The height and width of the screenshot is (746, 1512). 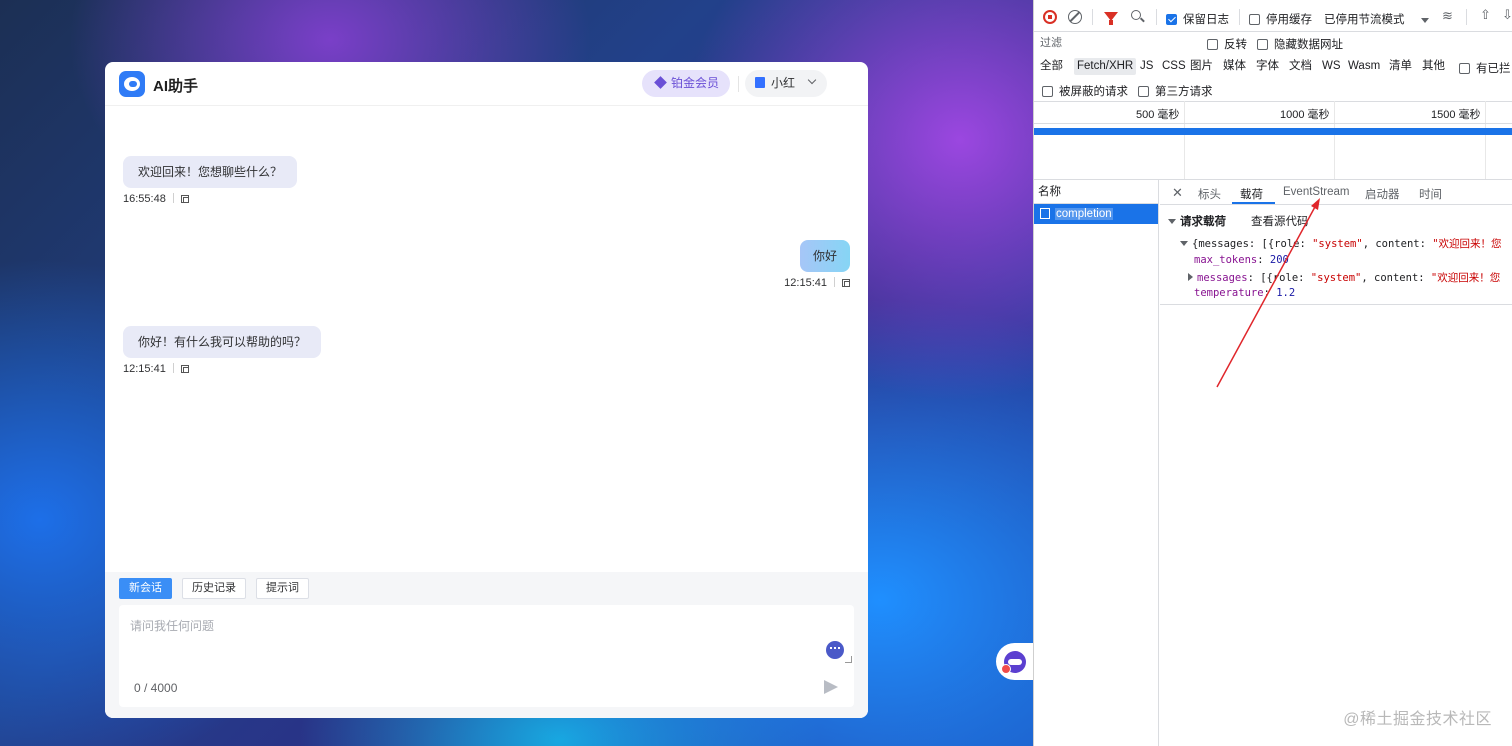 I want to click on type-ws: WS, so click(x=1331, y=66).